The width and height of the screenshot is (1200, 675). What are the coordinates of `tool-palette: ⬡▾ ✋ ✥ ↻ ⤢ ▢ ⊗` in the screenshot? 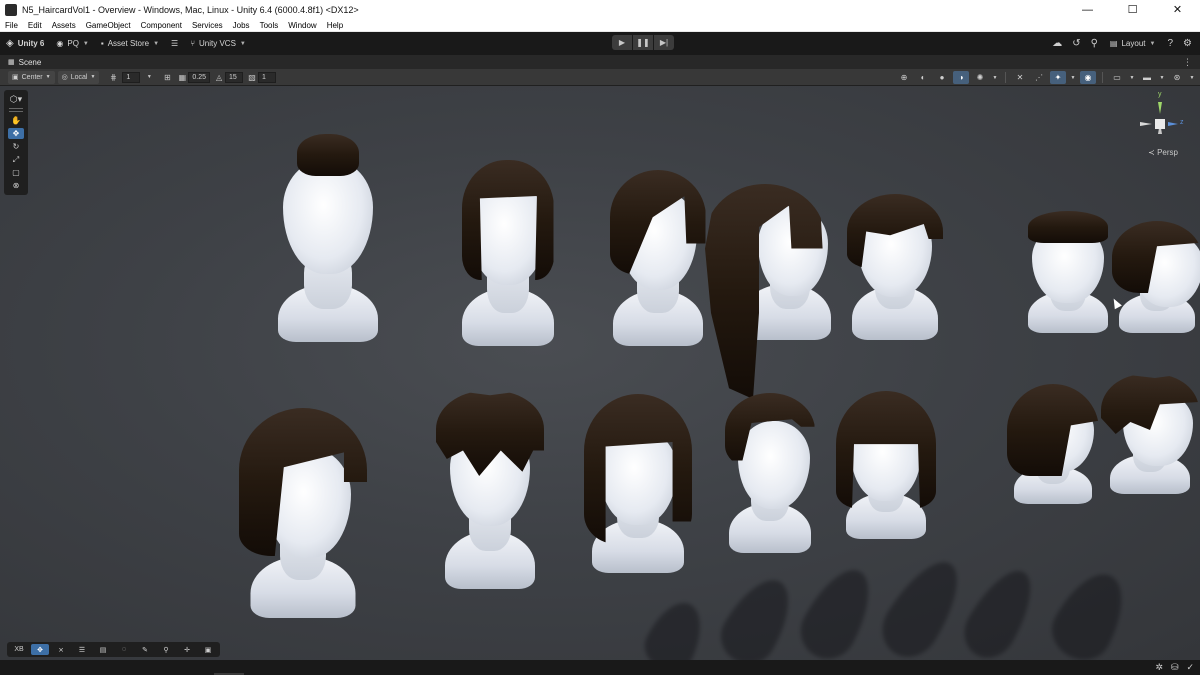 It's located at (16, 142).